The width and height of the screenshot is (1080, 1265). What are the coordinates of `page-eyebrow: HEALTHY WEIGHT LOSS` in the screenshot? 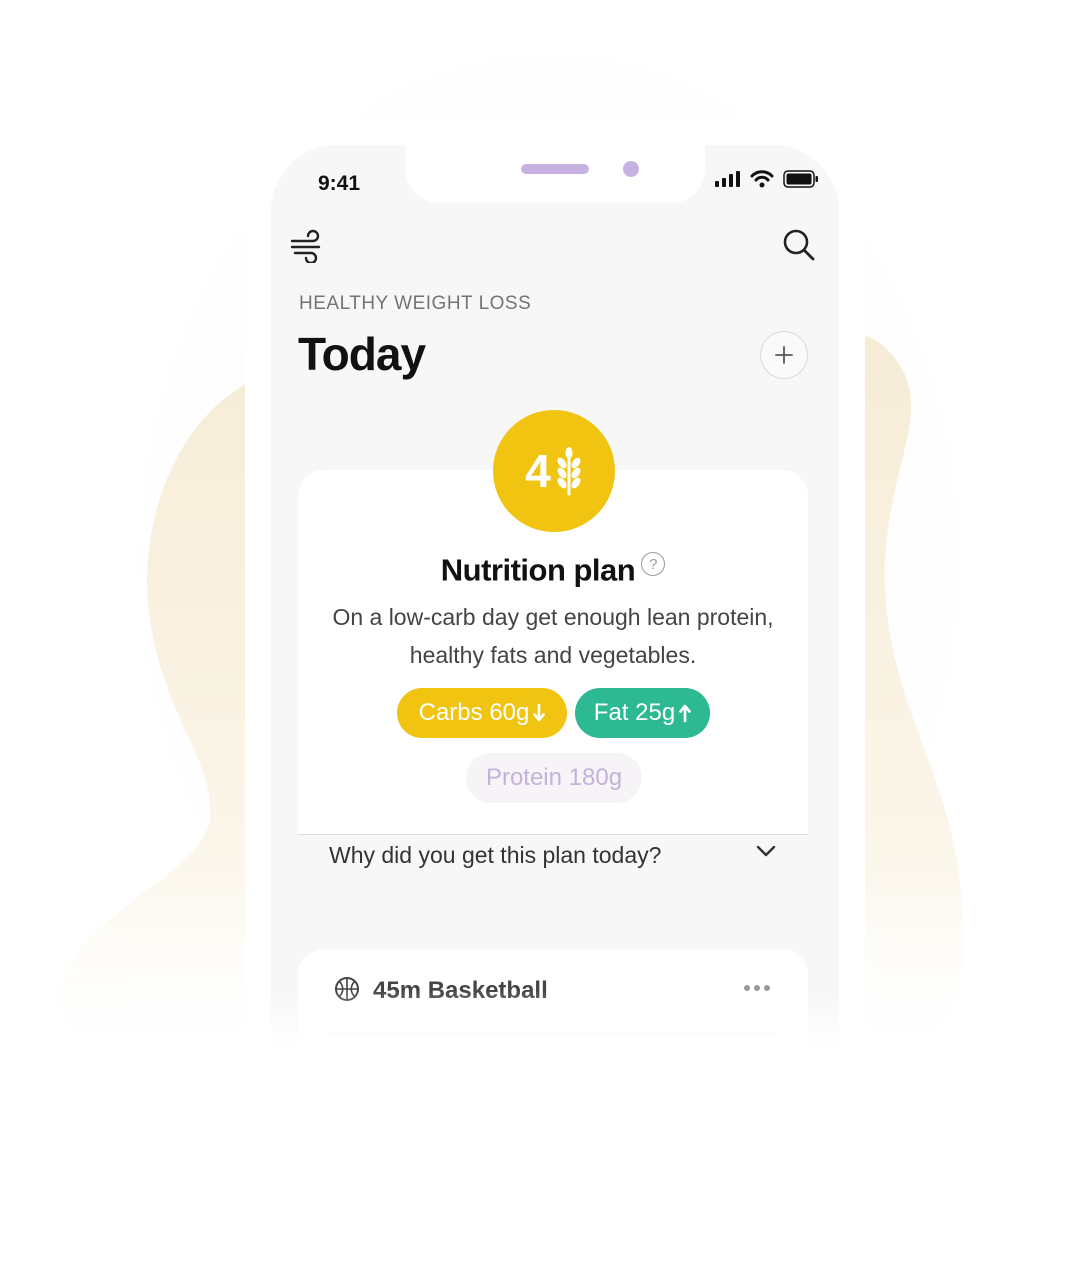 It's located at (415, 303).